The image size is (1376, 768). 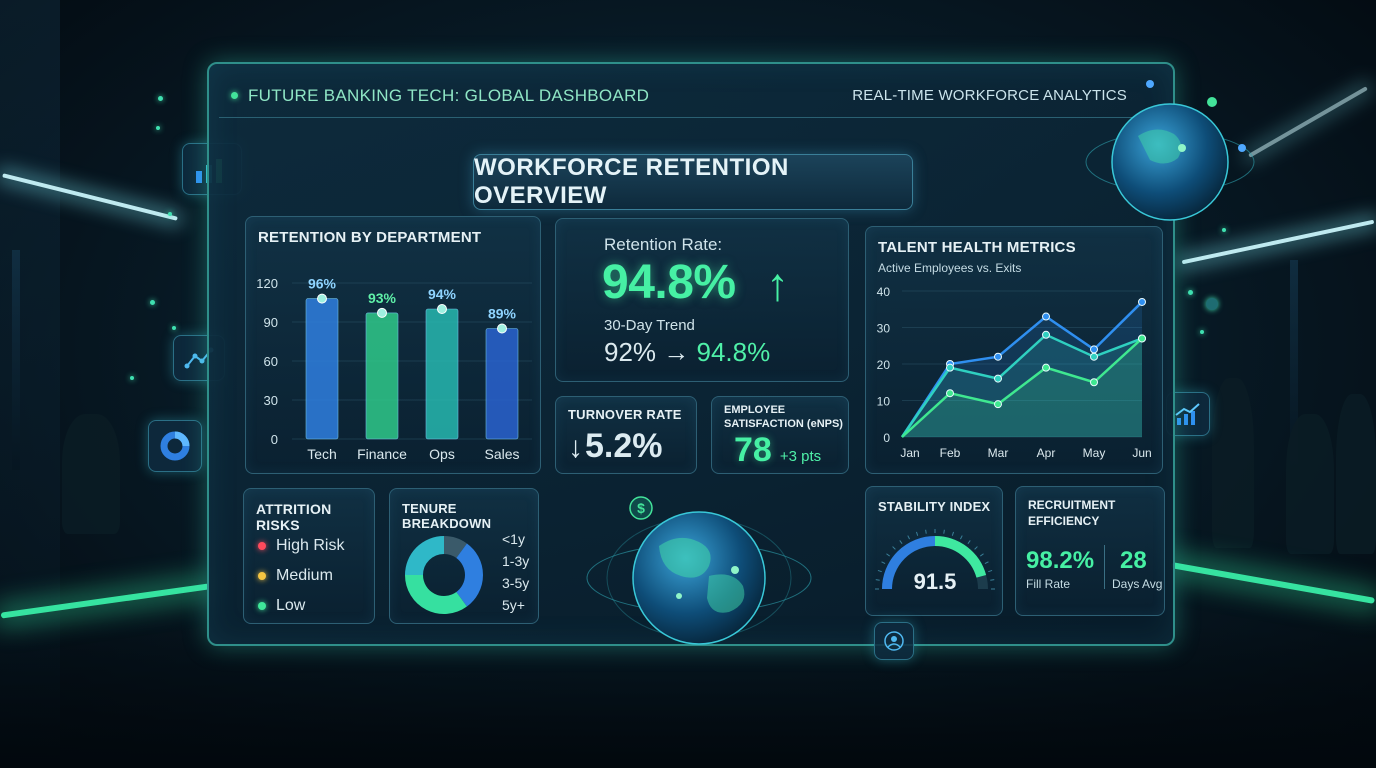 I want to click on x-category-label: Tech, so click(x=322, y=454).